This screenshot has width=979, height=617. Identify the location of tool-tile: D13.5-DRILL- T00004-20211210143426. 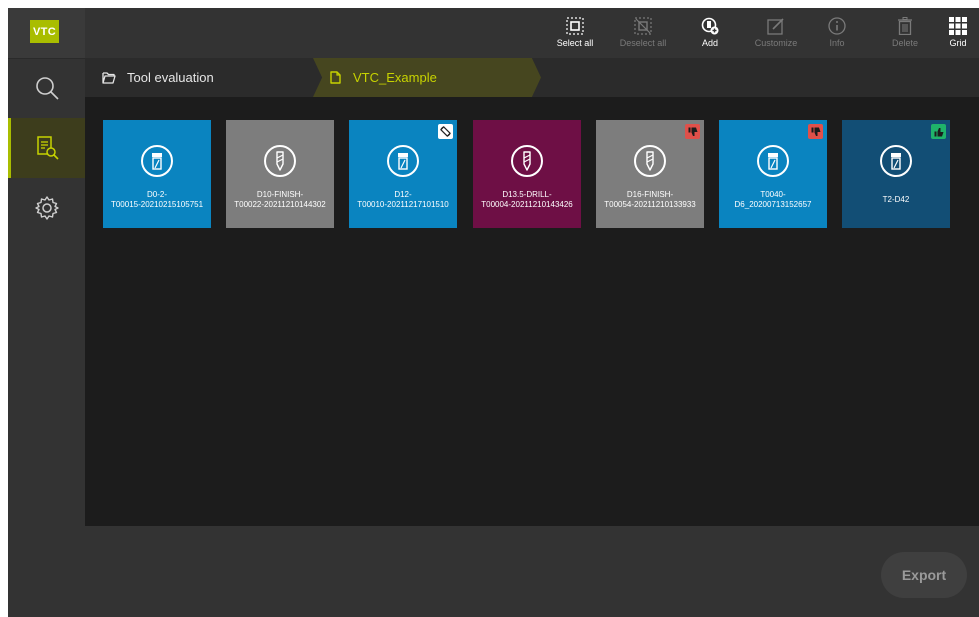
(527, 174).